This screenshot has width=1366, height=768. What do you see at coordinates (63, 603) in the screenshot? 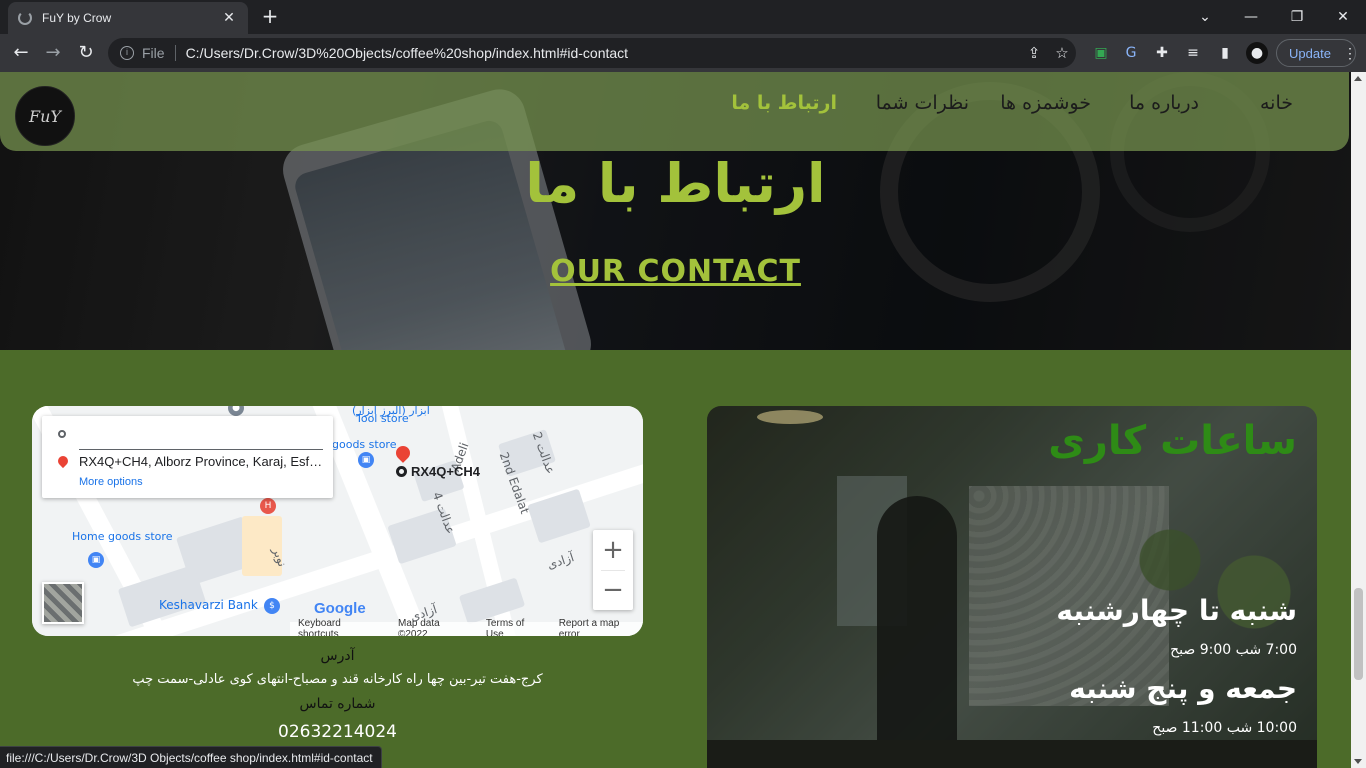
I see `satellite-toggle` at bounding box center [63, 603].